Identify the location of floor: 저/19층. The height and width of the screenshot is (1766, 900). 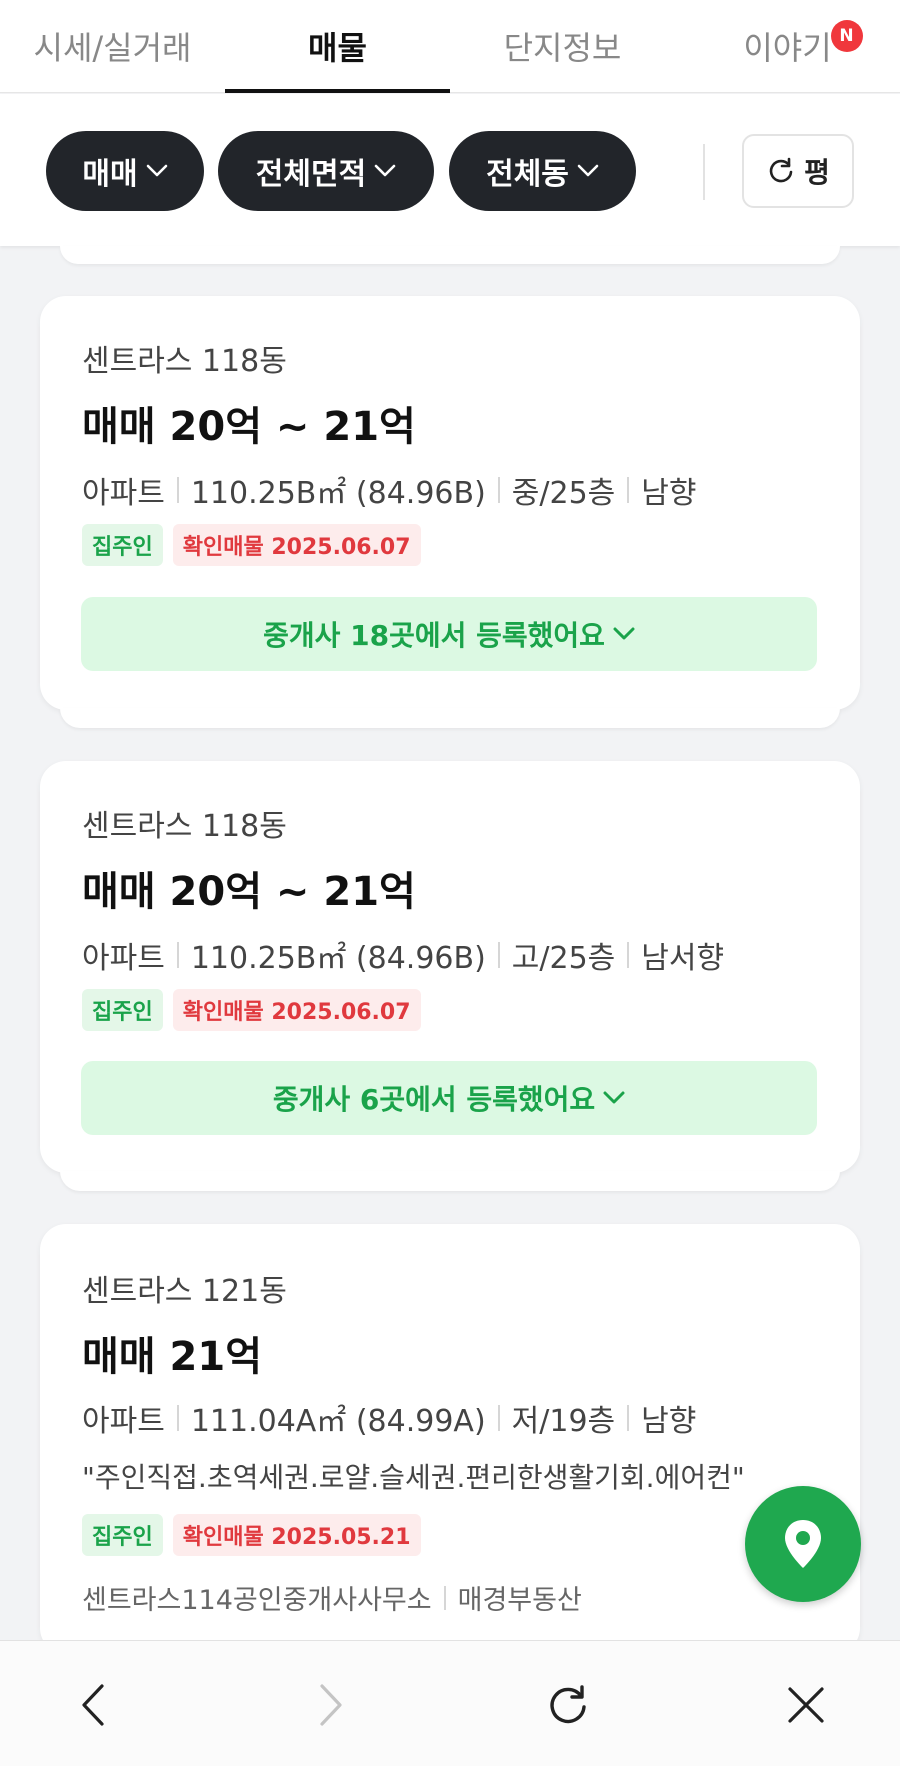
(563, 1421).